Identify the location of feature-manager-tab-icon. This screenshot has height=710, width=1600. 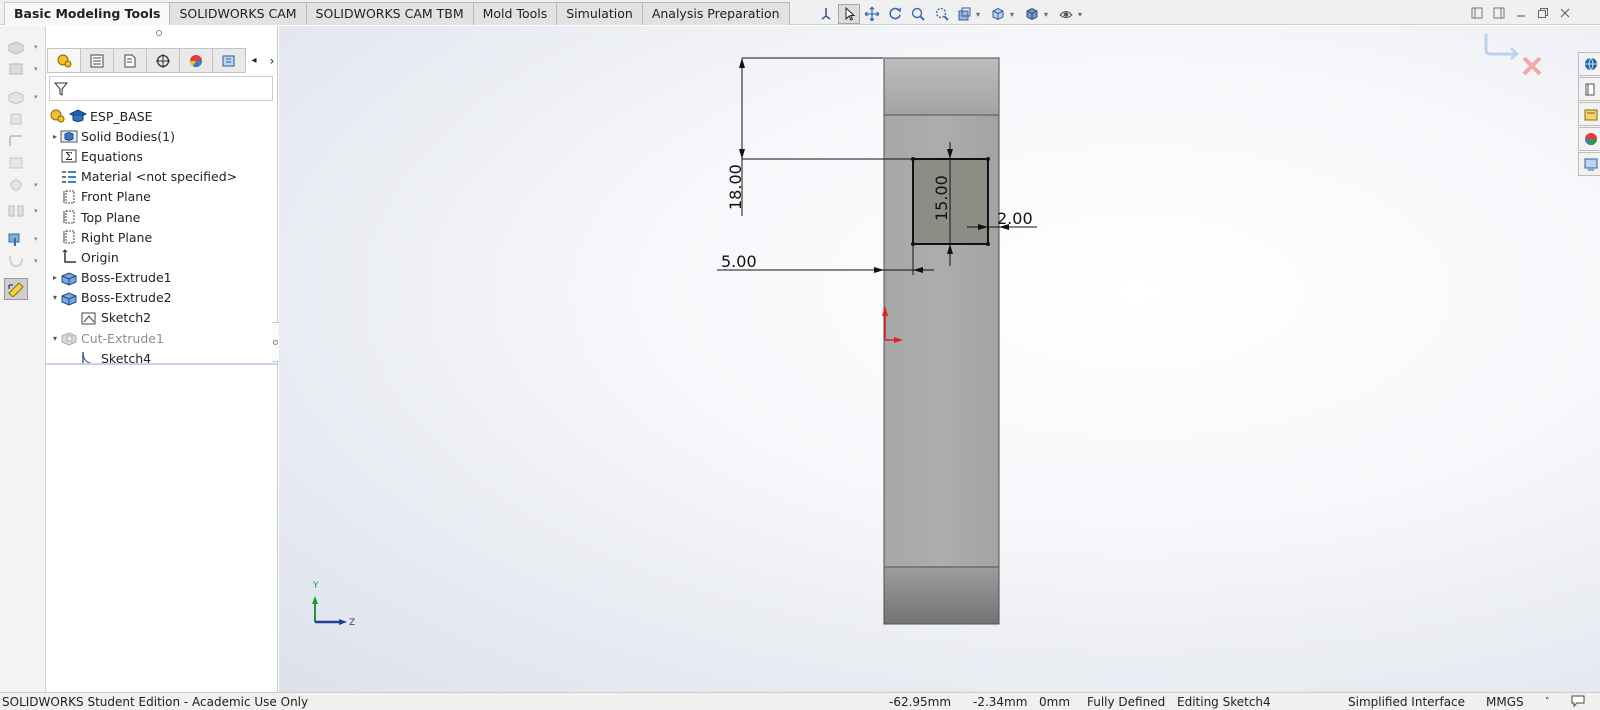
(64, 60).